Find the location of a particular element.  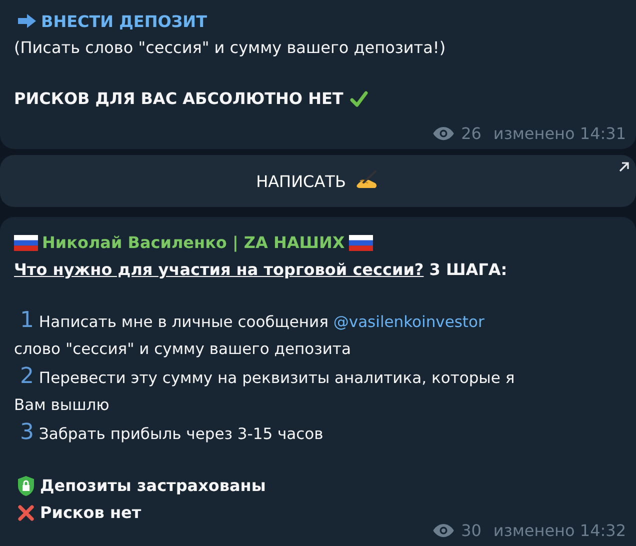

view-count: 26 is located at coordinates (471, 133).